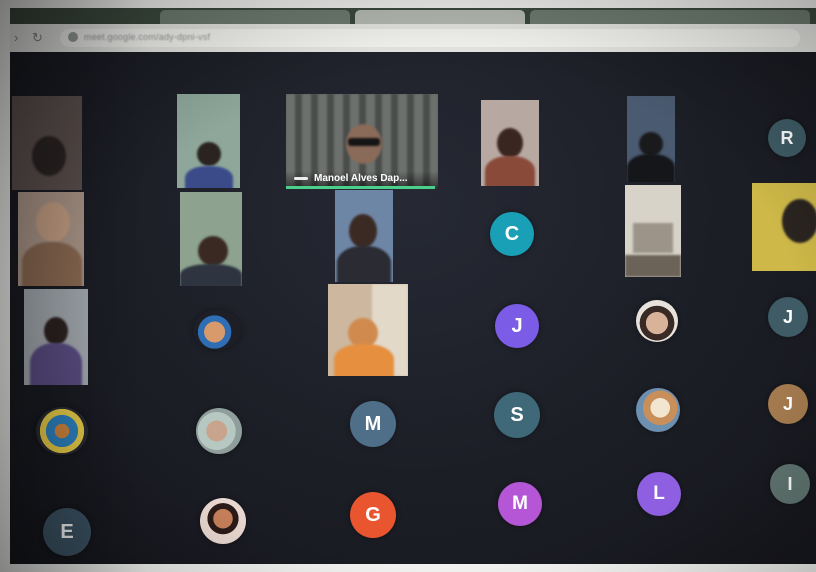 The width and height of the screenshot is (816, 572). I want to click on avatar-letter: C, so click(512, 234).